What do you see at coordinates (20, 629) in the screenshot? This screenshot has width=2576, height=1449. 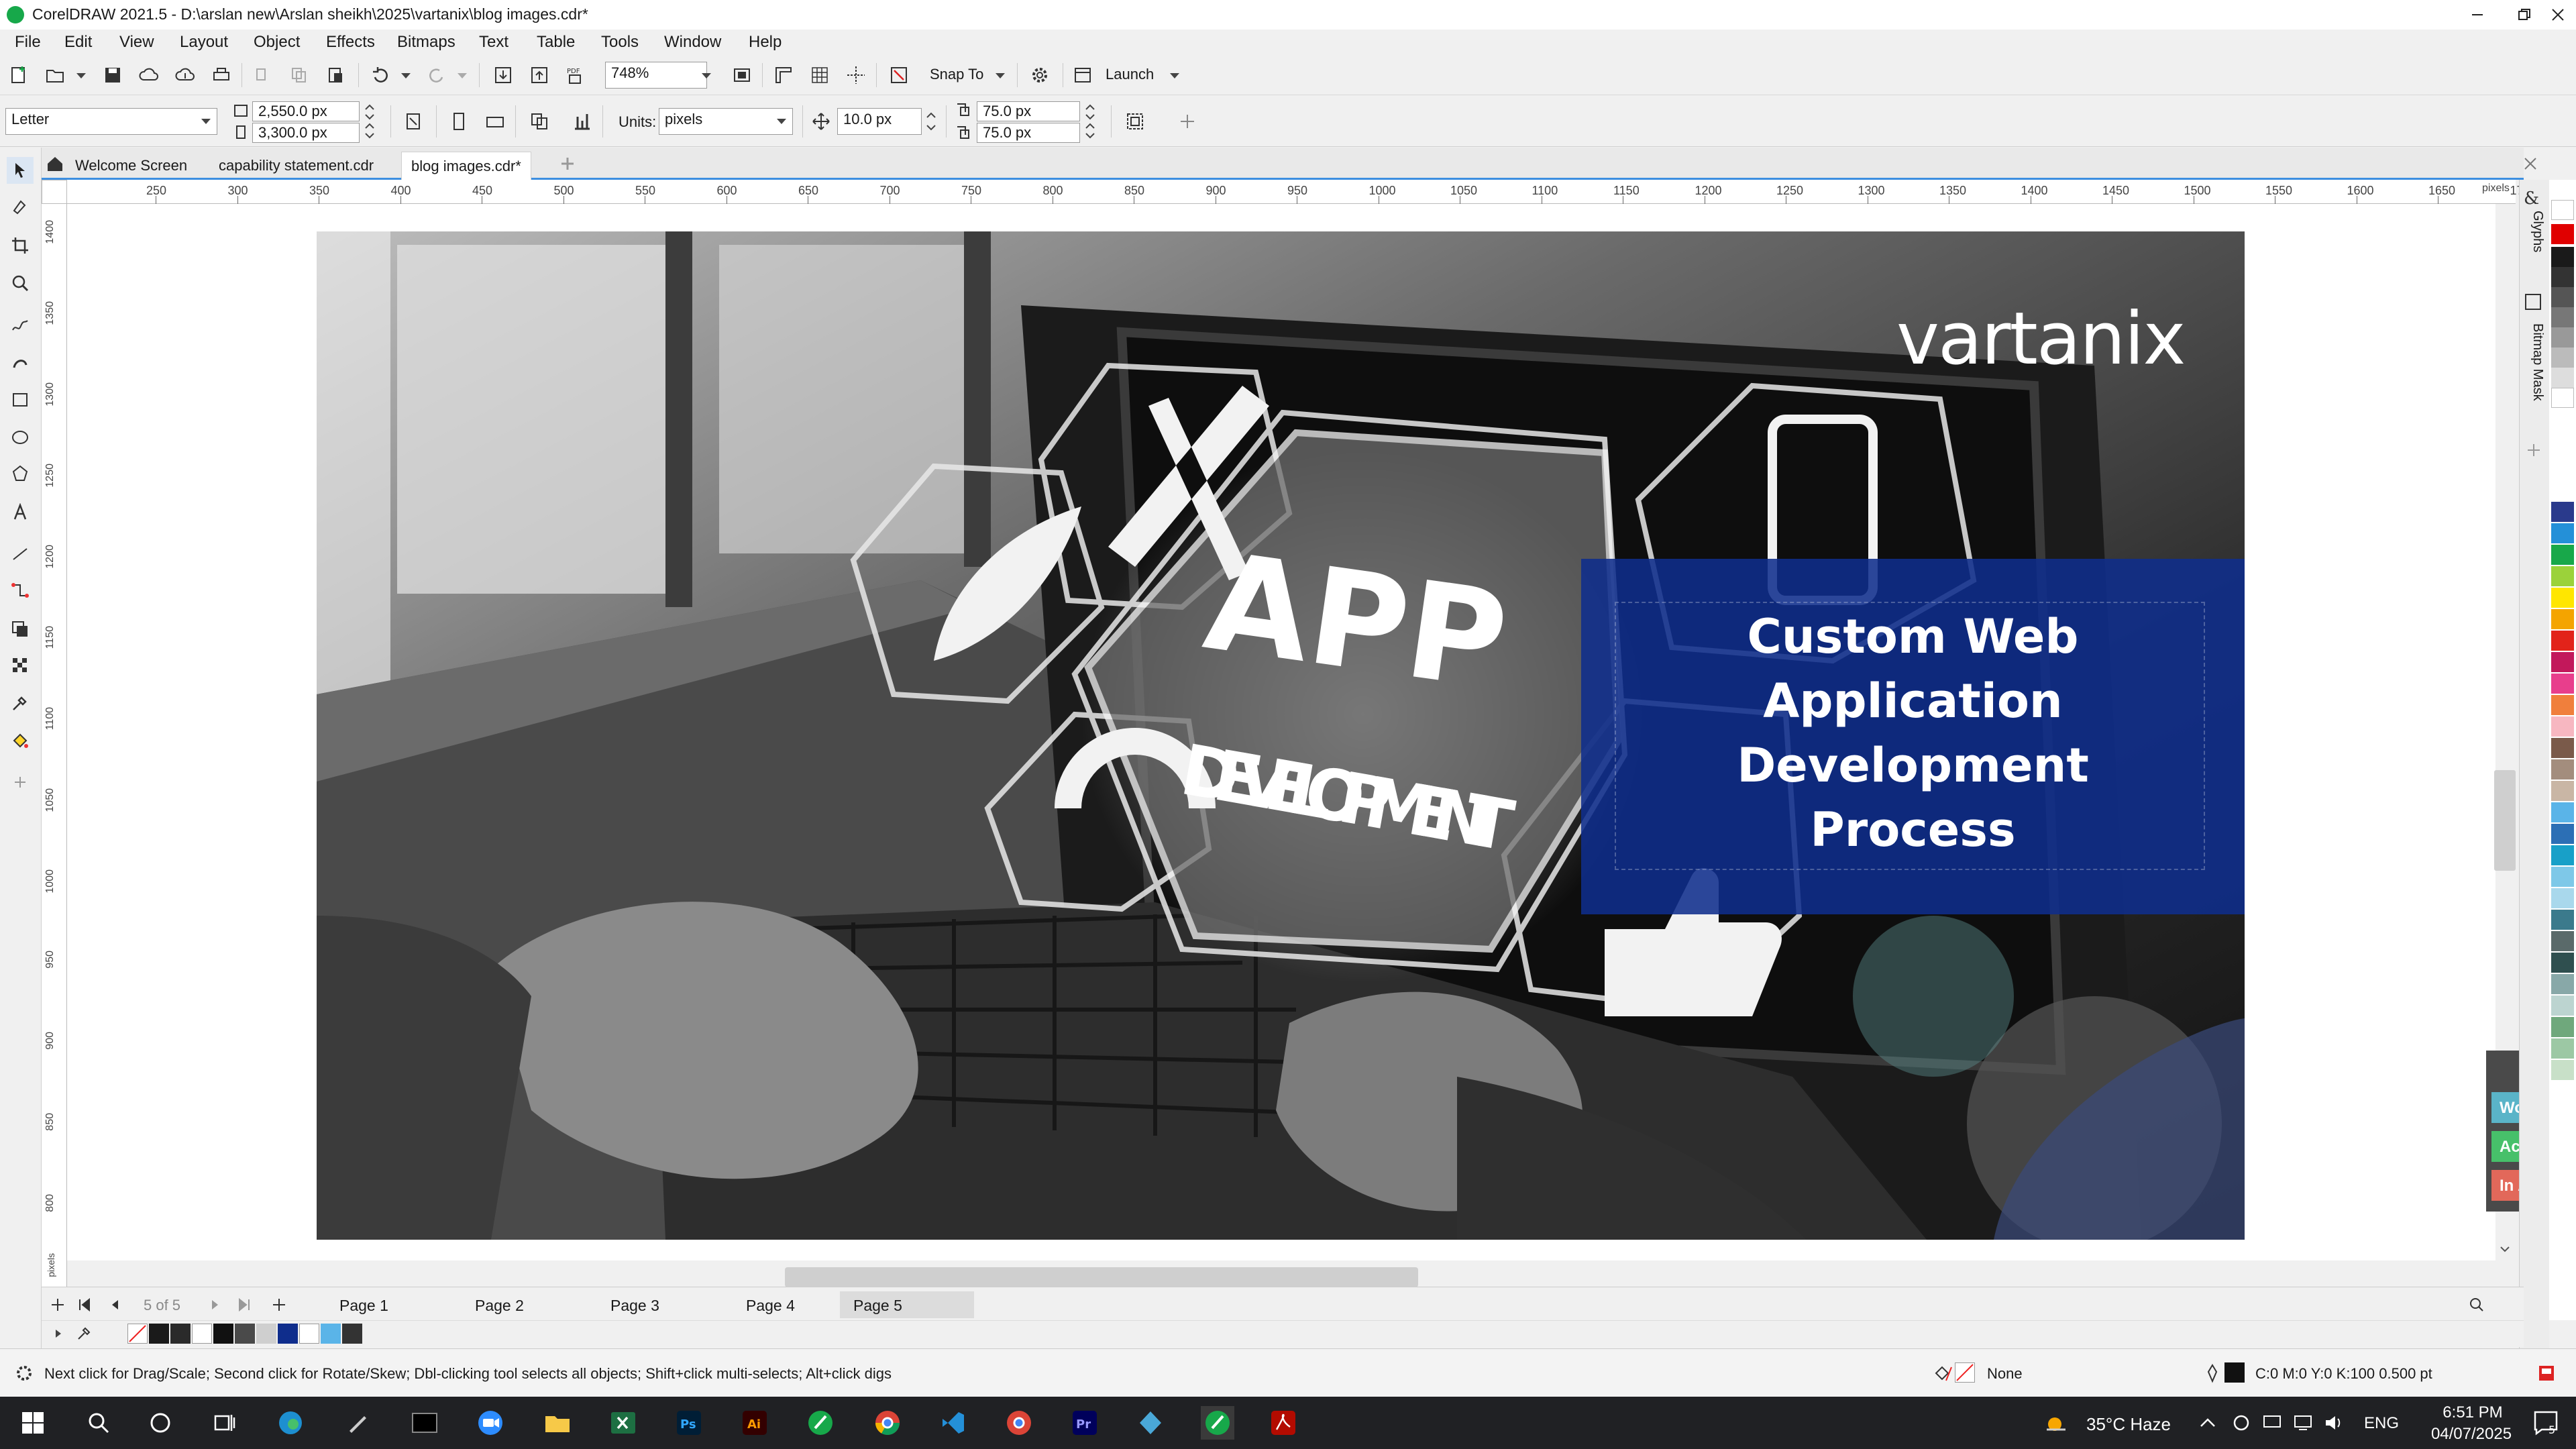 I see `drop-shadow-tool-icon` at bounding box center [20, 629].